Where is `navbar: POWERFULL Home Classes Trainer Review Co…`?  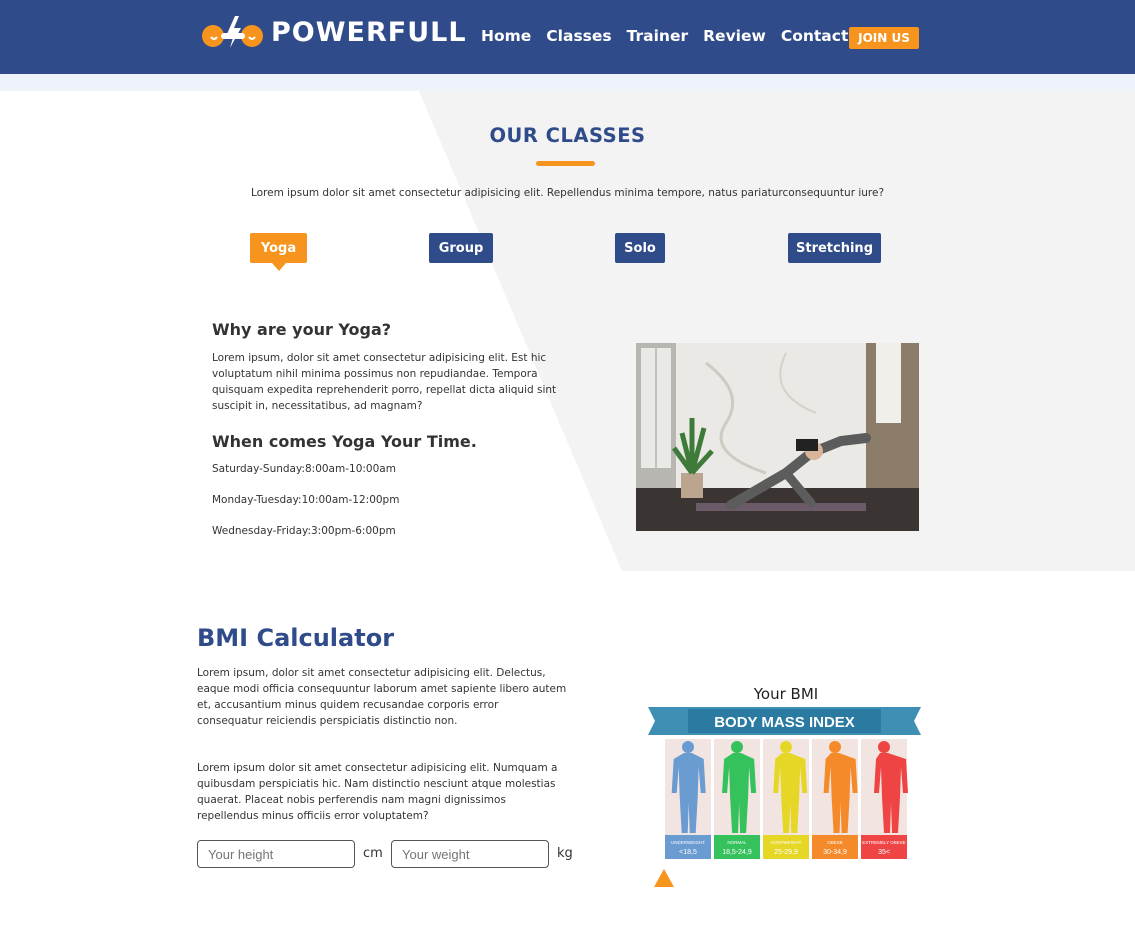 navbar: POWERFULL Home Classes Trainer Review Co… is located at coordinates (567, 37).